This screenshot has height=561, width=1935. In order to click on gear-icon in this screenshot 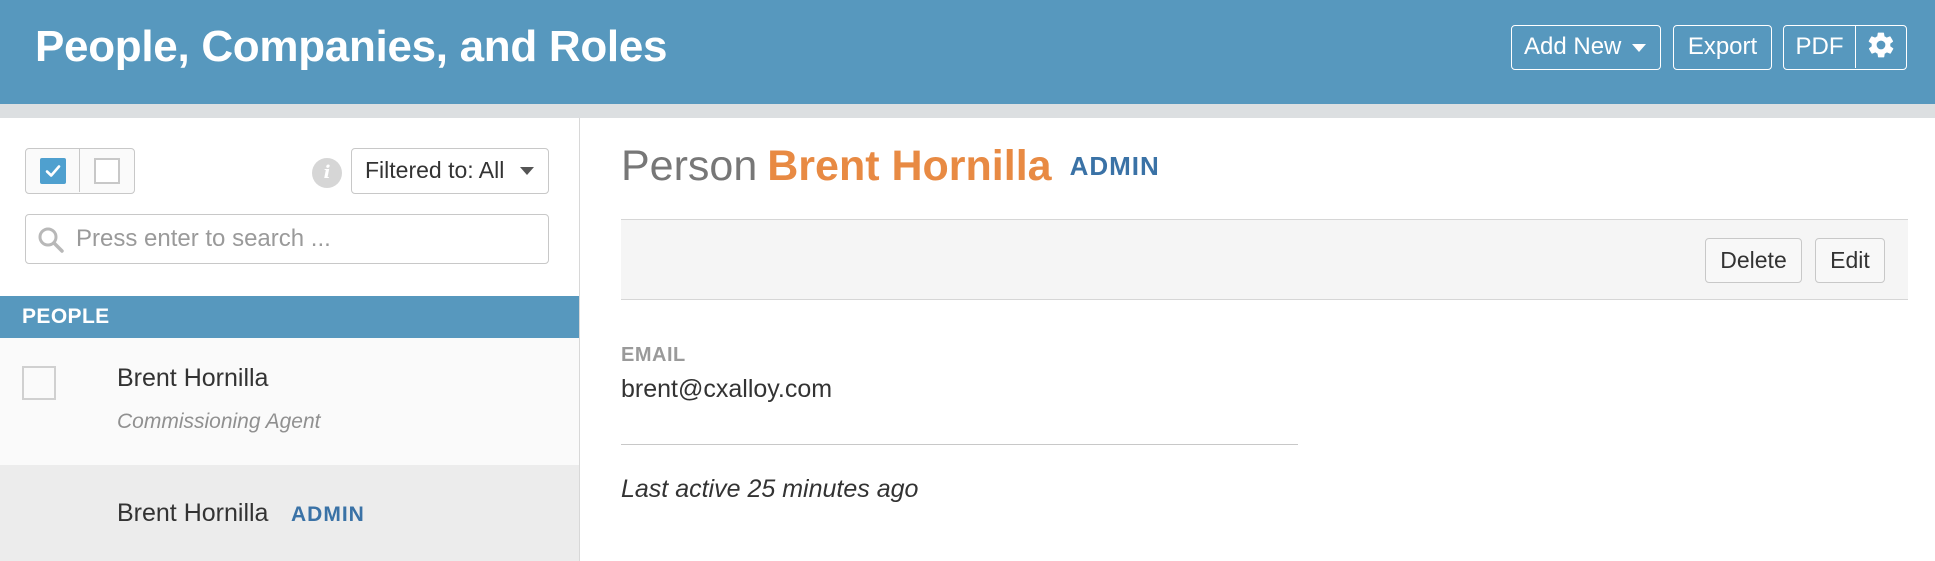, I will do `click(1881, 47)`.